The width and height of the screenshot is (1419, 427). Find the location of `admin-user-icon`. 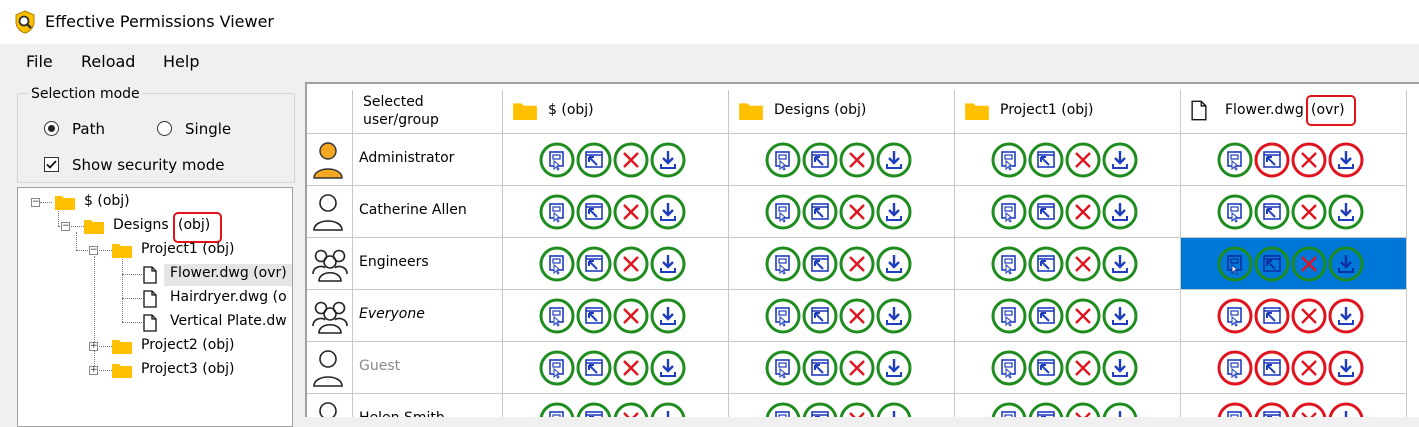

admin-user-icon is located at coordinates (328, 160).